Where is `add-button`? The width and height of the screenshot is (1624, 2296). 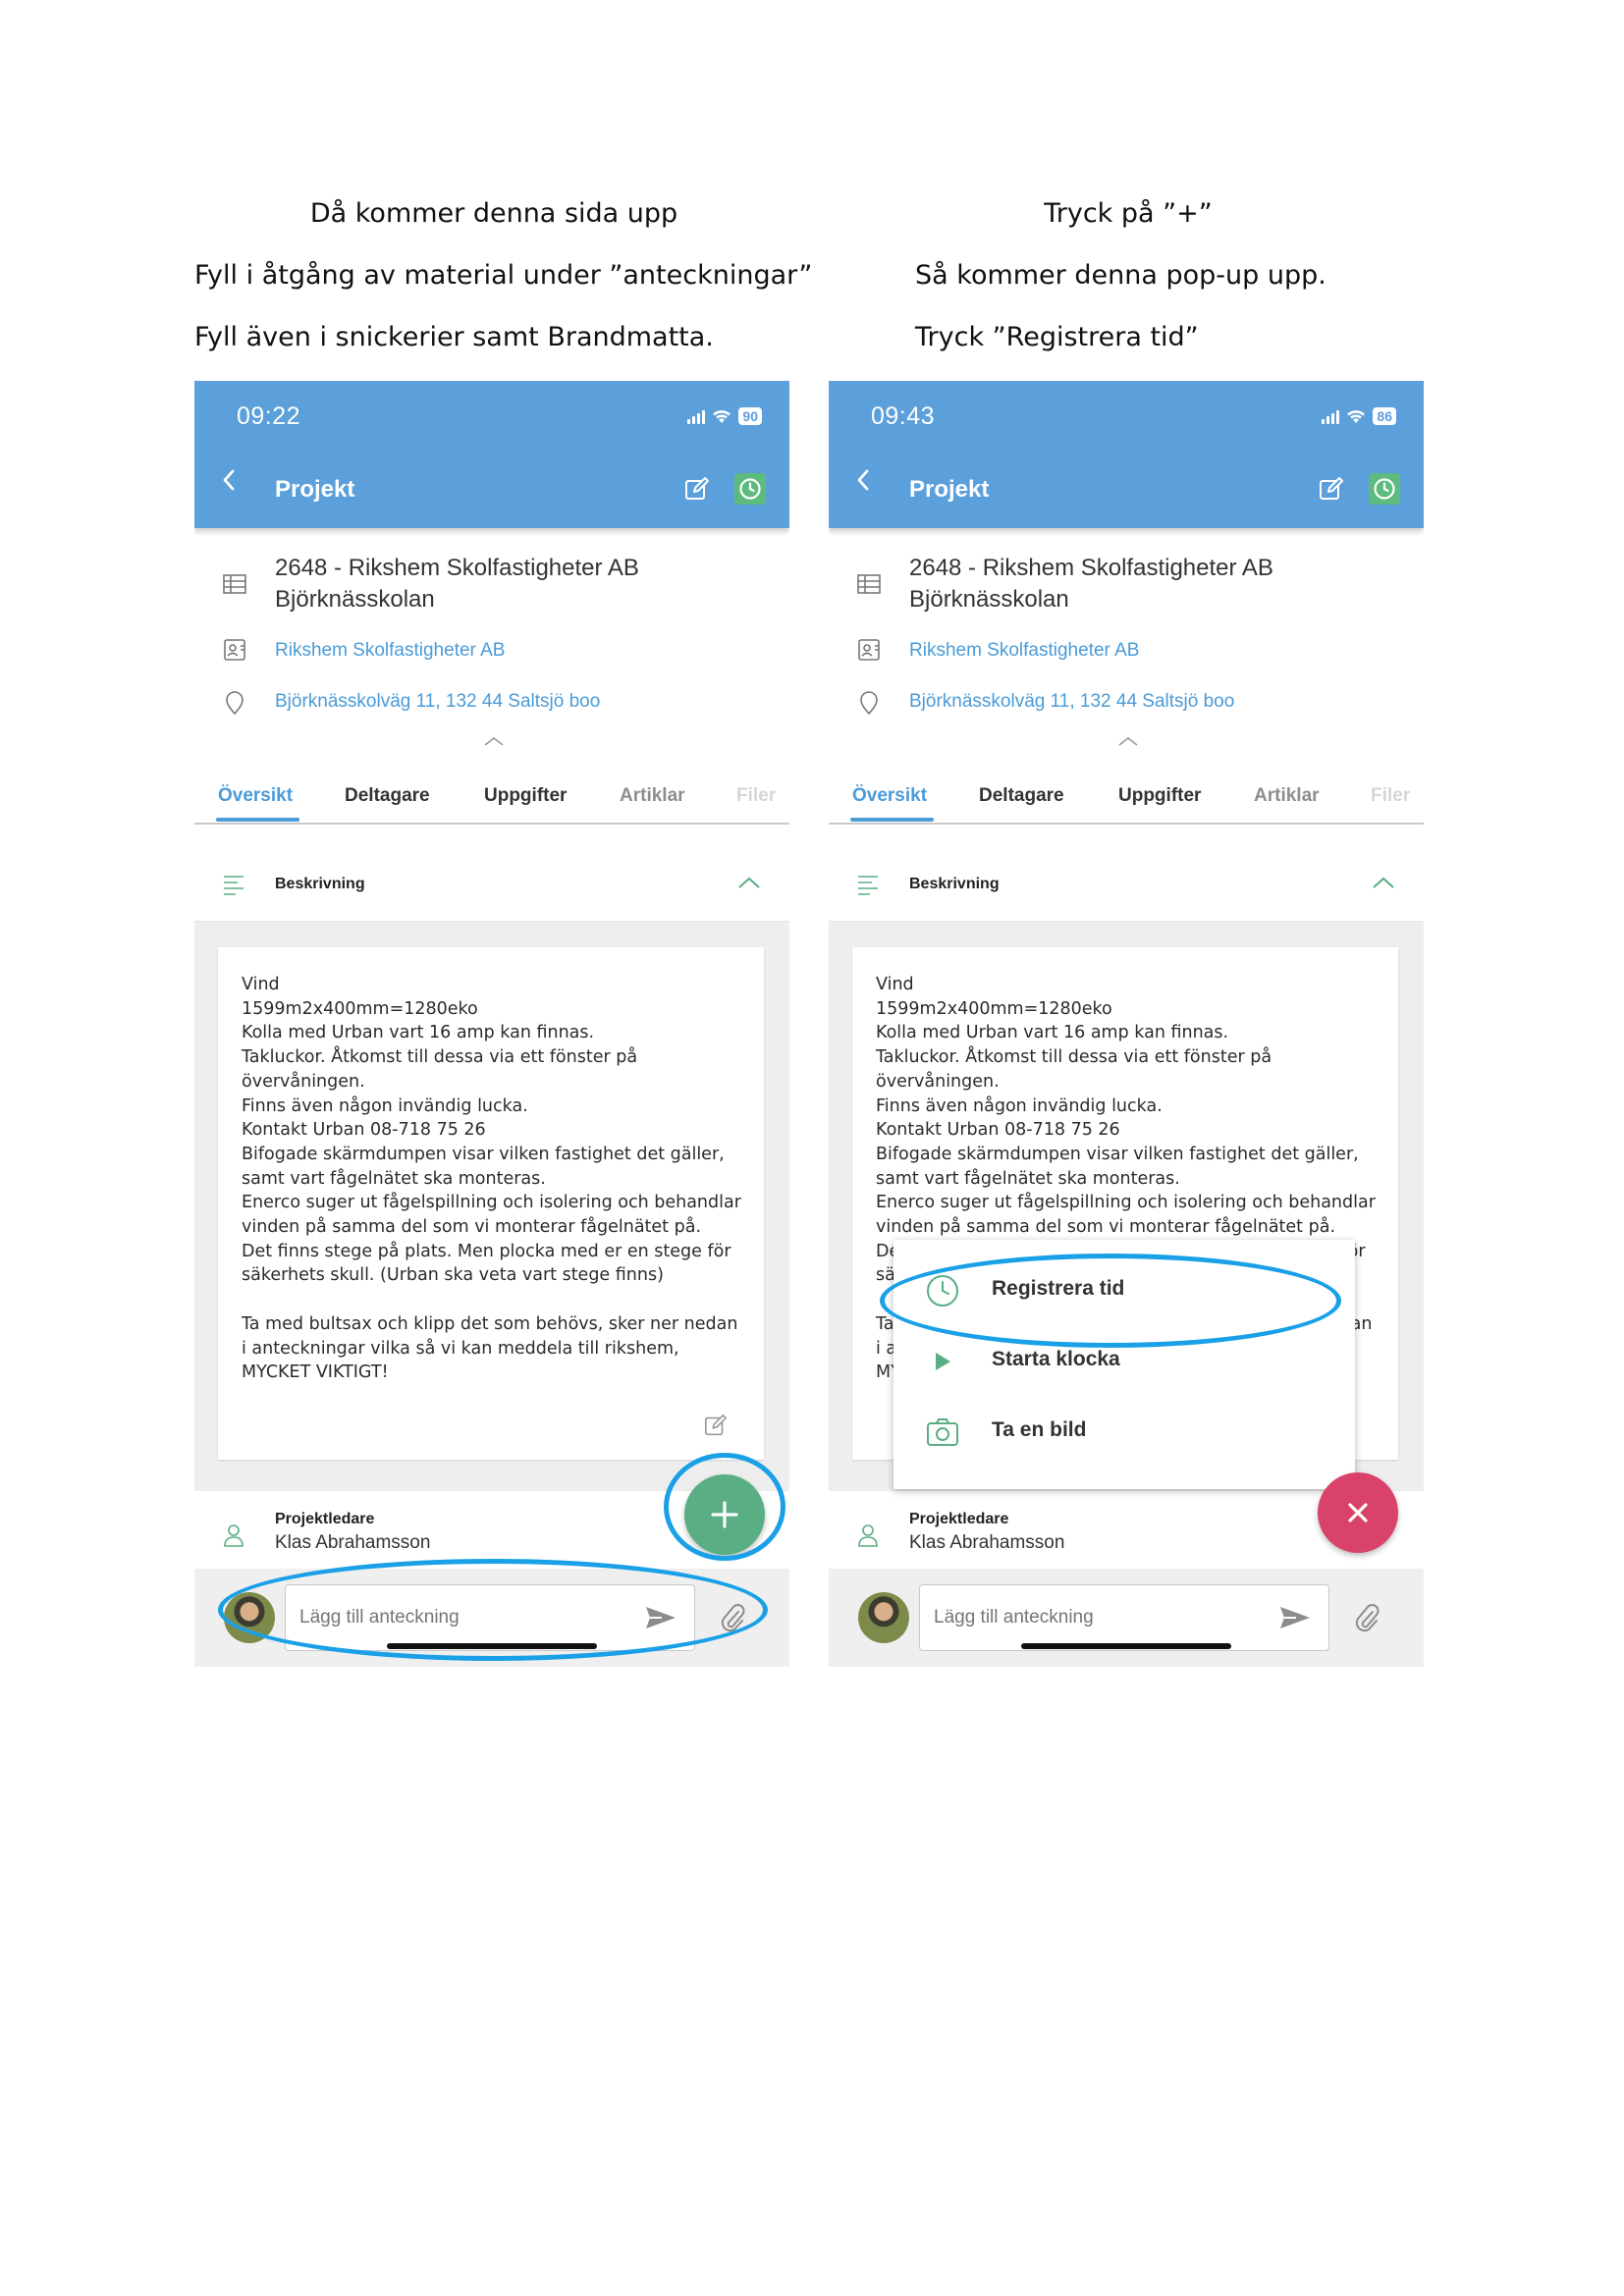
add-button is located at coordinates (724, 1514).